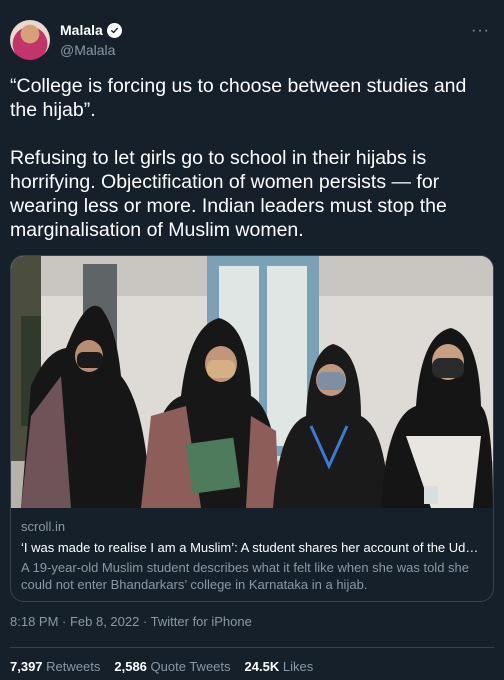 This screenshot has width=504, height=680. Describe the element at coordinates (130, 666) in the screenshot. I see `stat-count: 2,586` at that location.